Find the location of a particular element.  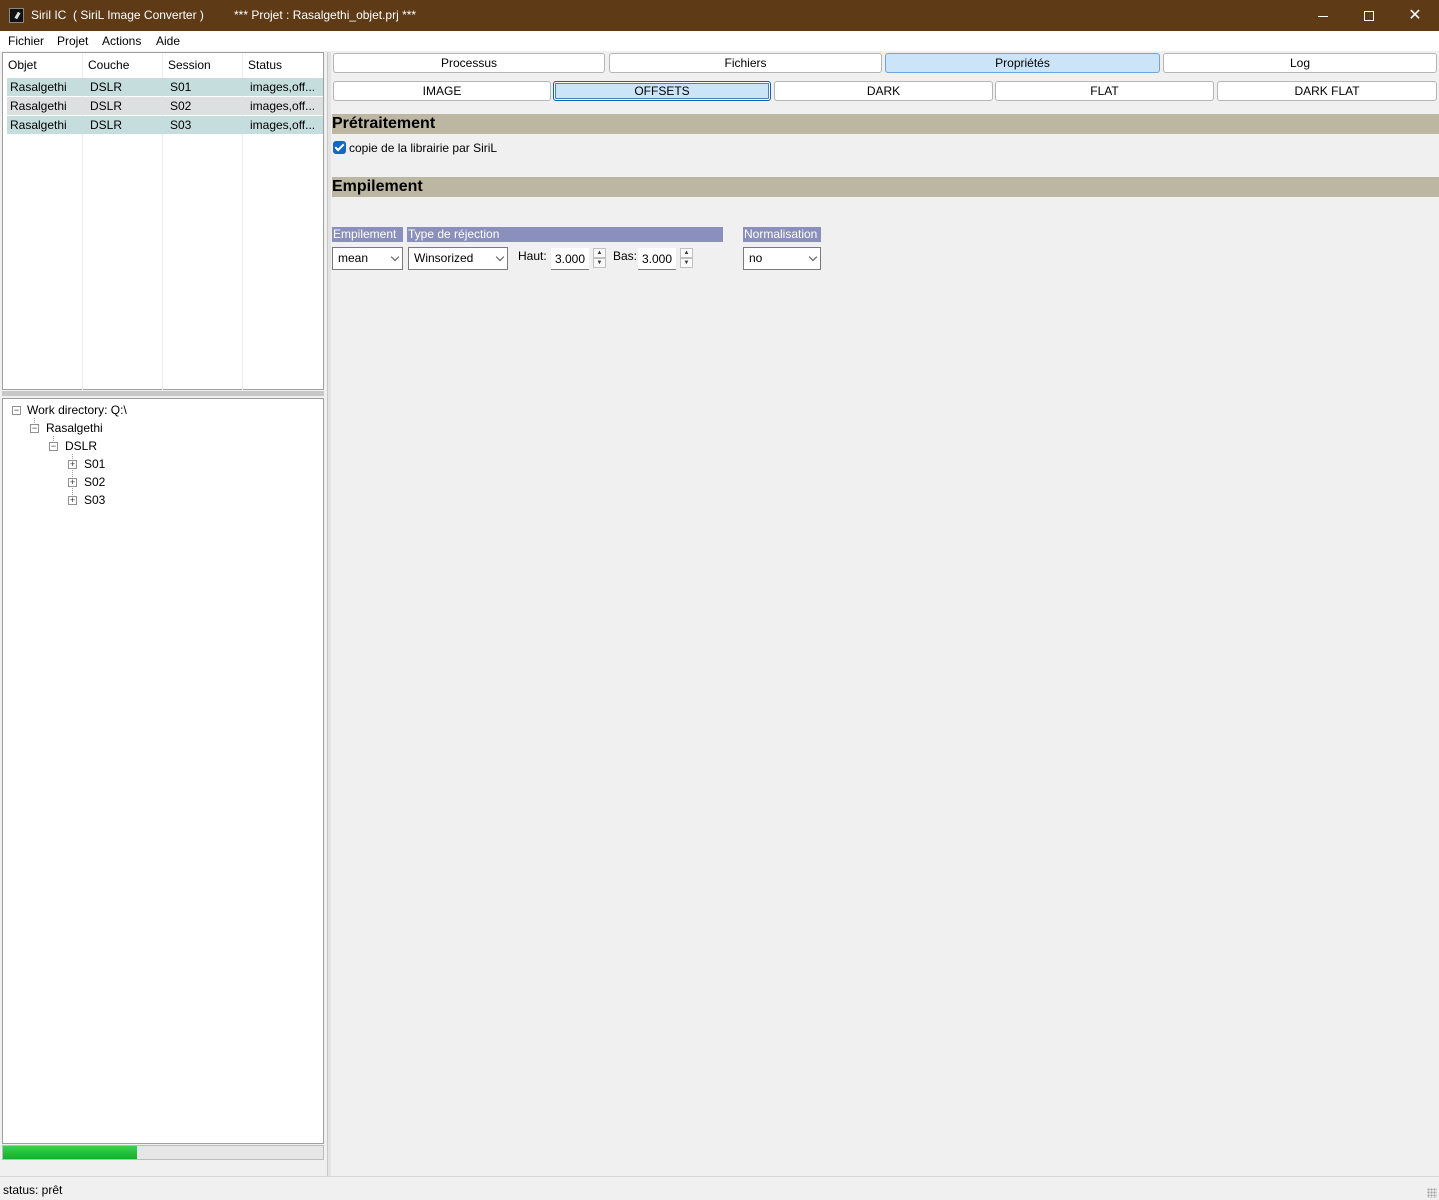

column-header-session: Session is located at coordinates (203, 65).